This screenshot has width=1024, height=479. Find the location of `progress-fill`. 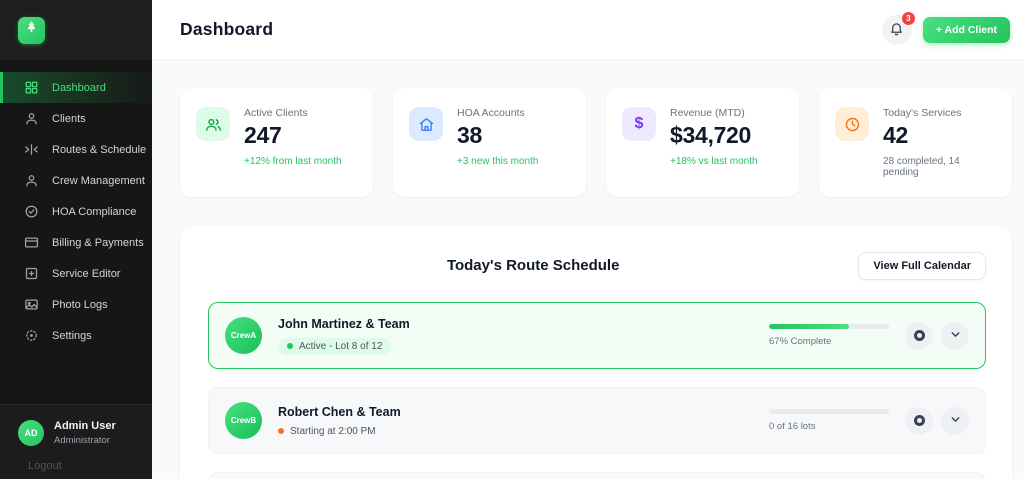

progress-fill is located at coordinates (809, 326).